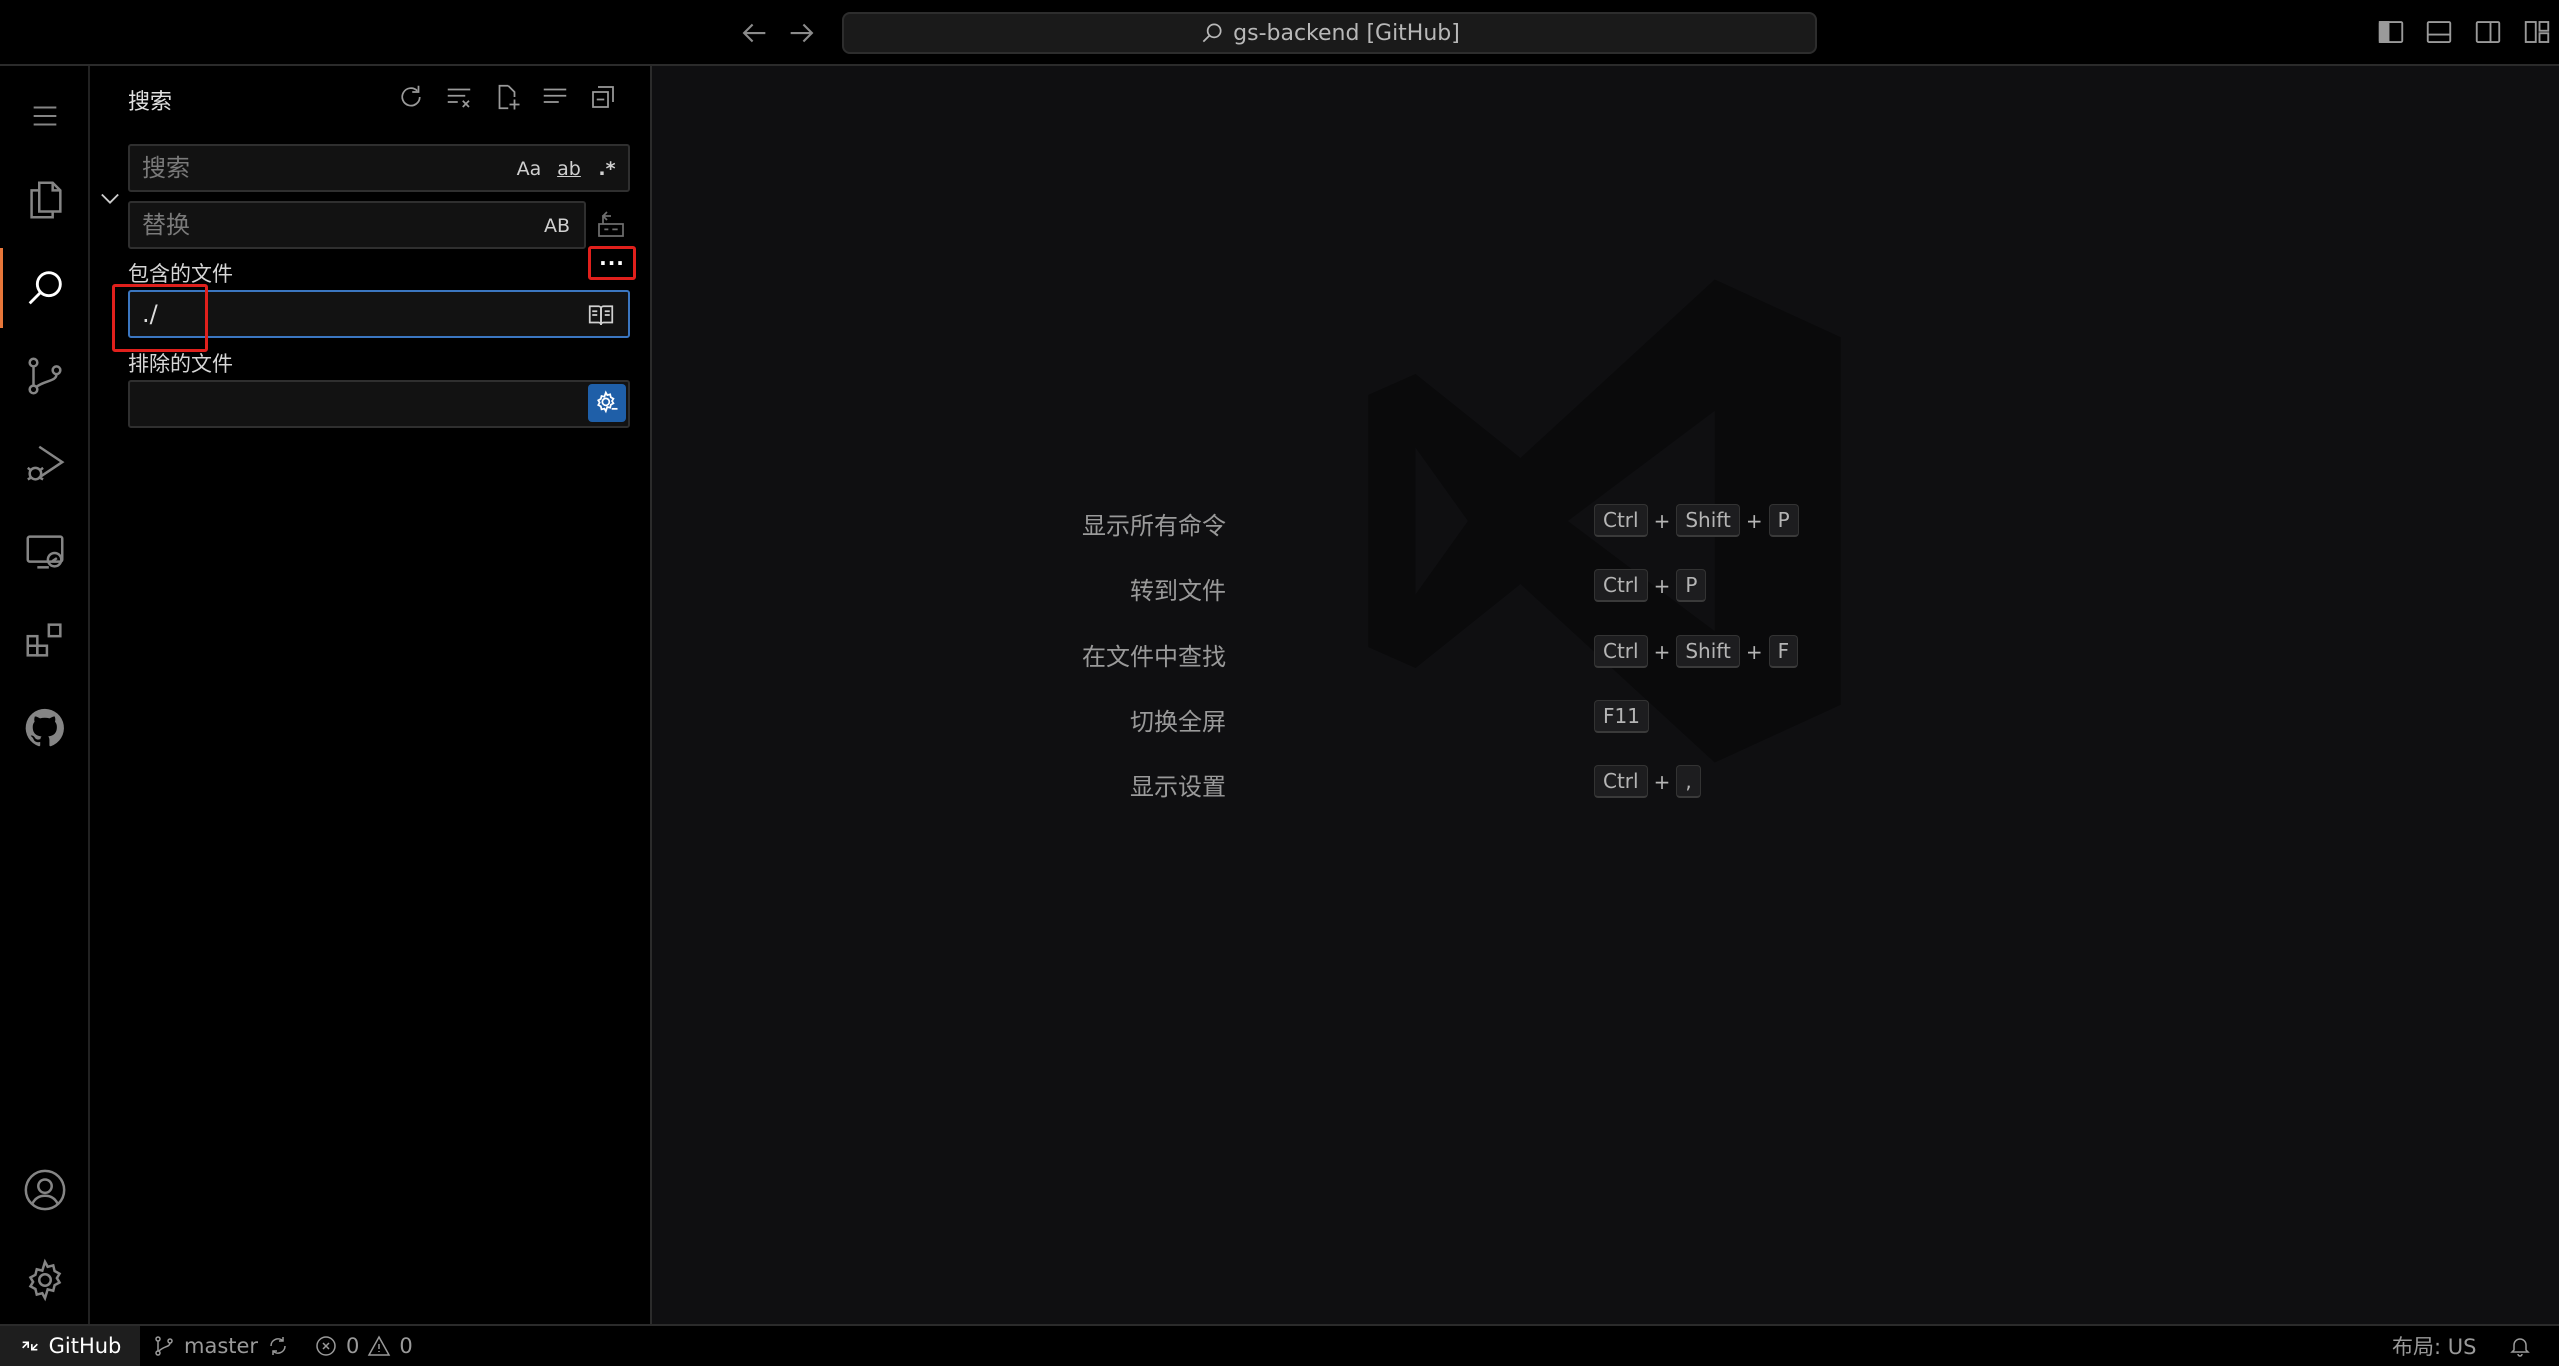 This screenshot has width=2559, height=1366. I want to click on customize-layout-icon, so click(2537, 32).